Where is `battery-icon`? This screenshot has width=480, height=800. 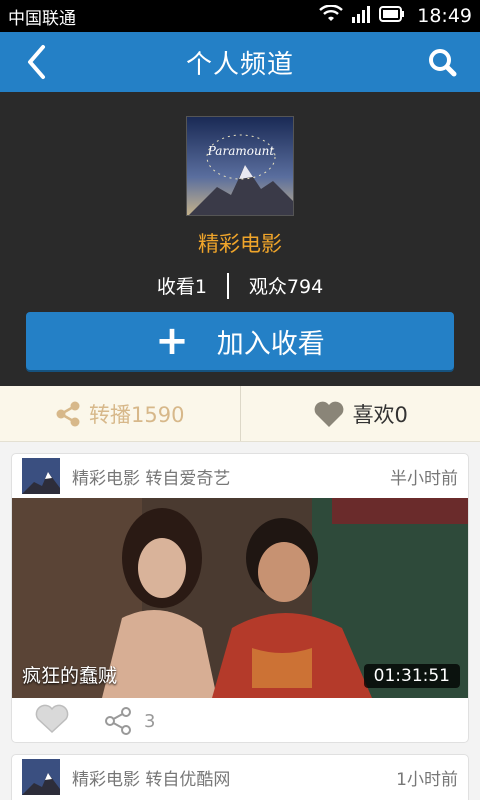 battery-icon is located at coordinates (392, 16).